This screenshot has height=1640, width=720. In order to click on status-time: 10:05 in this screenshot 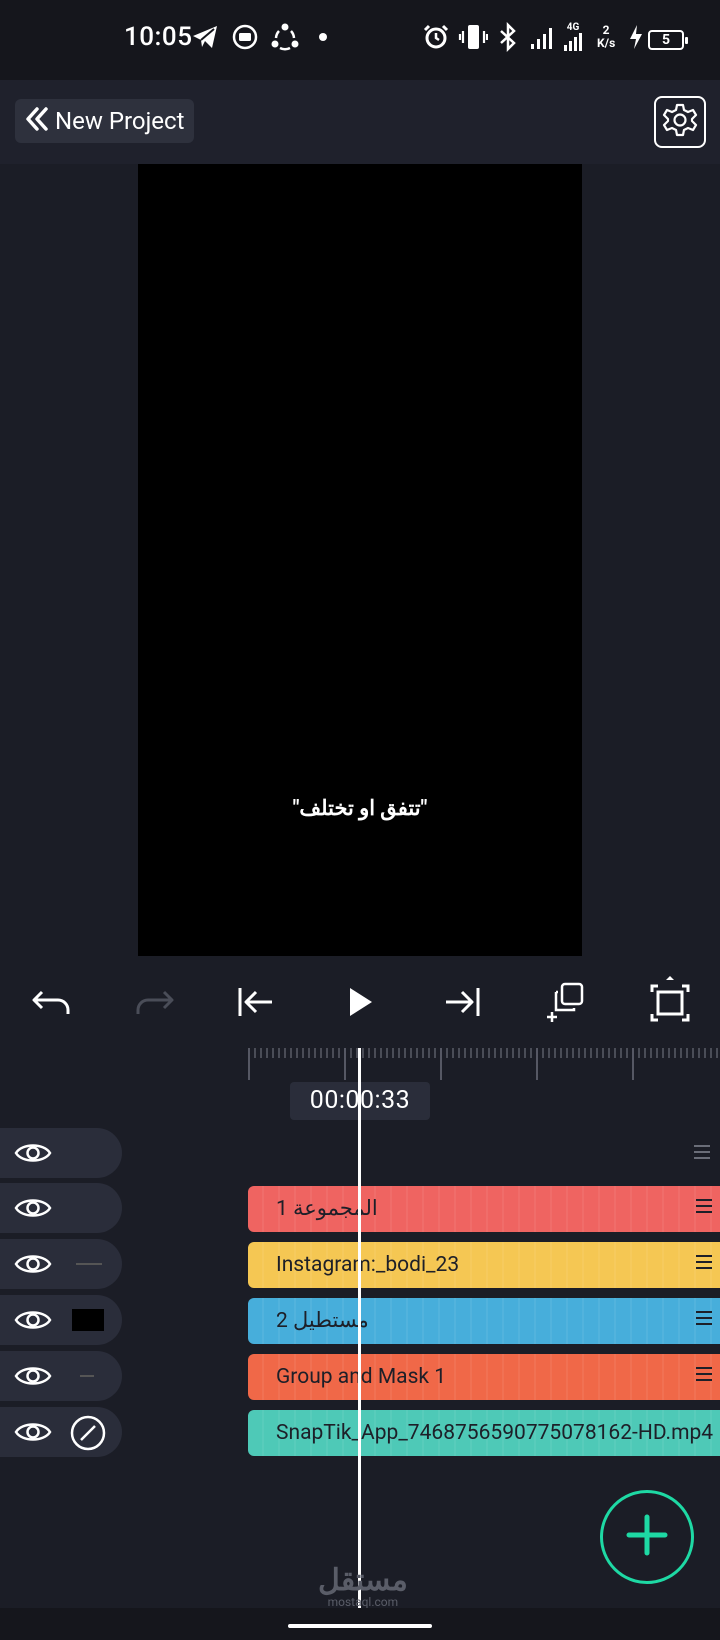, I will do `click(158, 37)`.